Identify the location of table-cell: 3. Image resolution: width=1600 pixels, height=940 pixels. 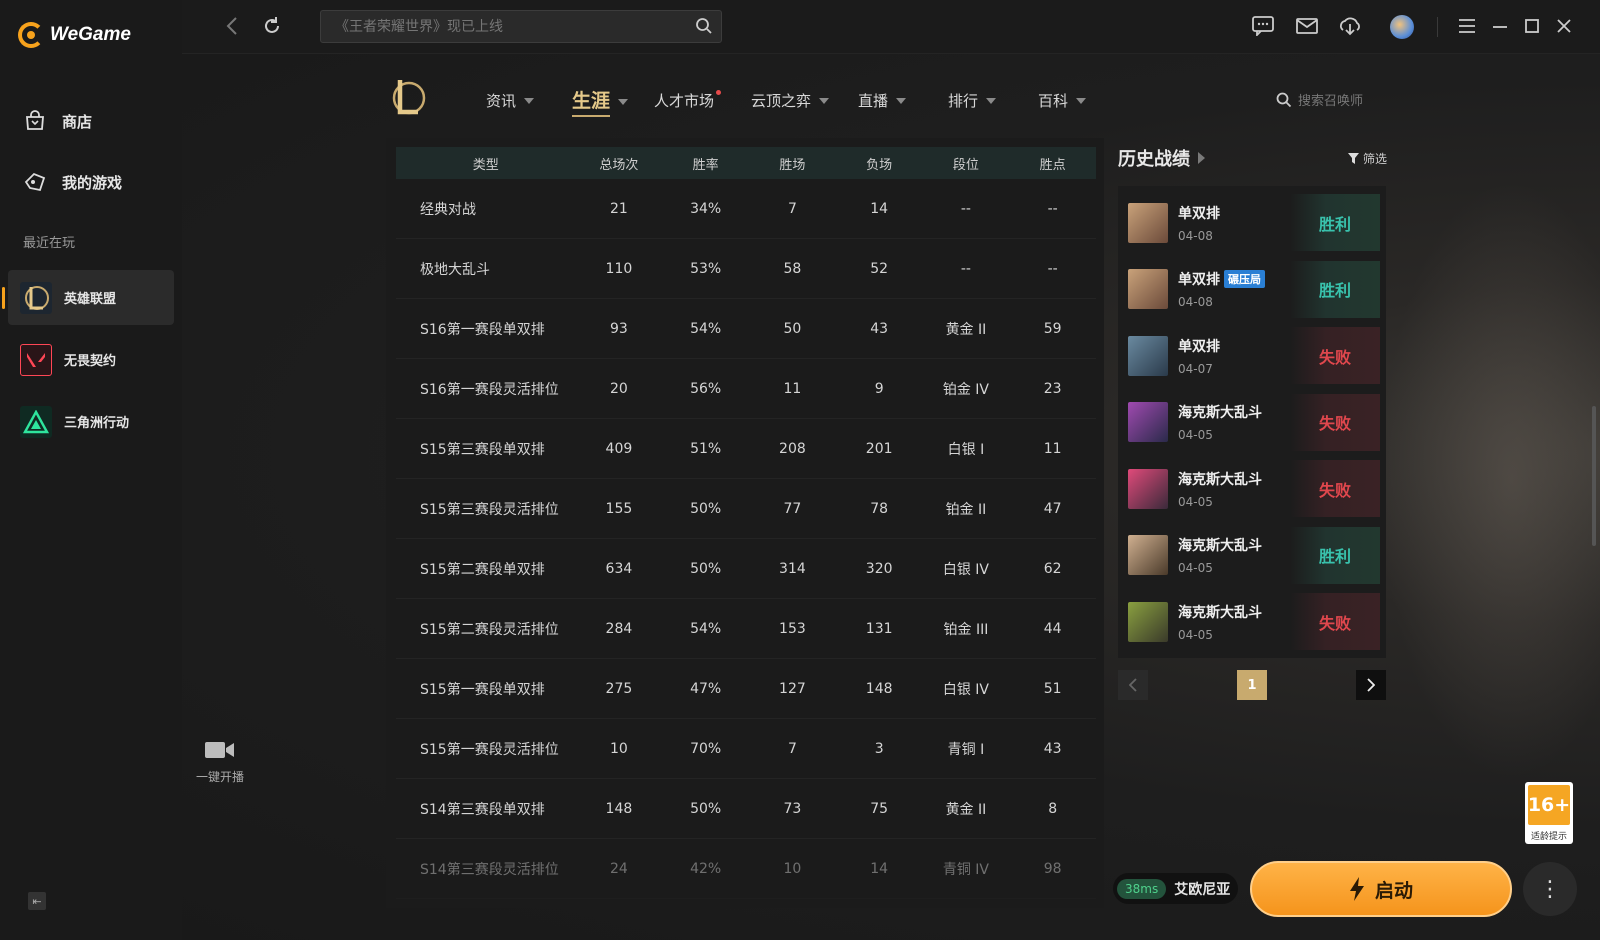
(879, 748).